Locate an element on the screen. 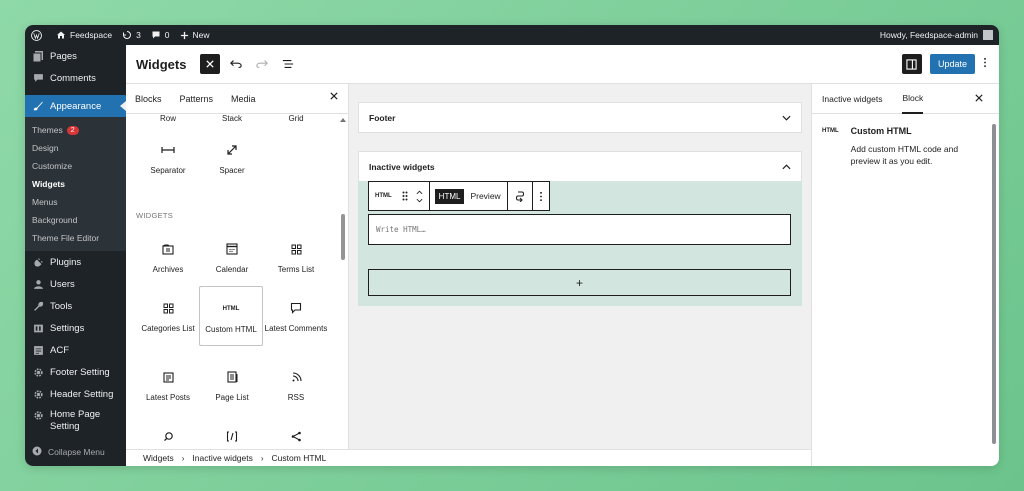 The height and width of the screenshot is (491, 1024). page-list-icon is located at coordinates (232, 377).